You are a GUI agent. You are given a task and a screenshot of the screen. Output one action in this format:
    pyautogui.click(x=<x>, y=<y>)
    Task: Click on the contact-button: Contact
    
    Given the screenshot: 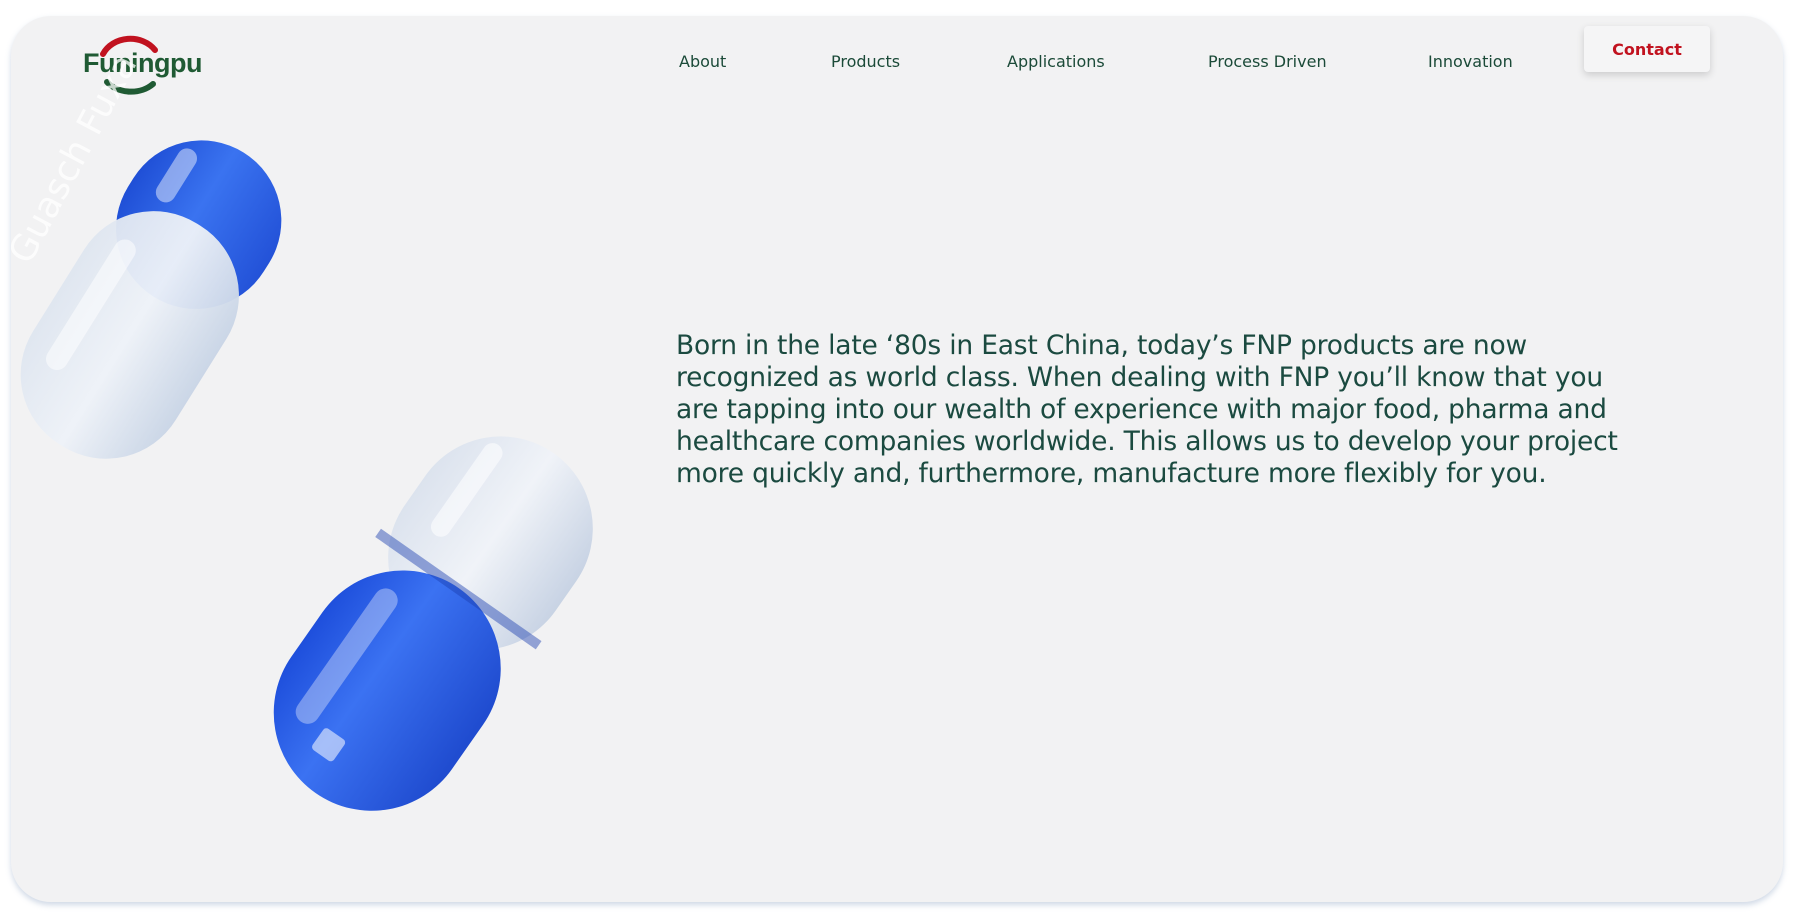 What is the action you would take?
    pyautogui.click(x=1647, y=49)
    